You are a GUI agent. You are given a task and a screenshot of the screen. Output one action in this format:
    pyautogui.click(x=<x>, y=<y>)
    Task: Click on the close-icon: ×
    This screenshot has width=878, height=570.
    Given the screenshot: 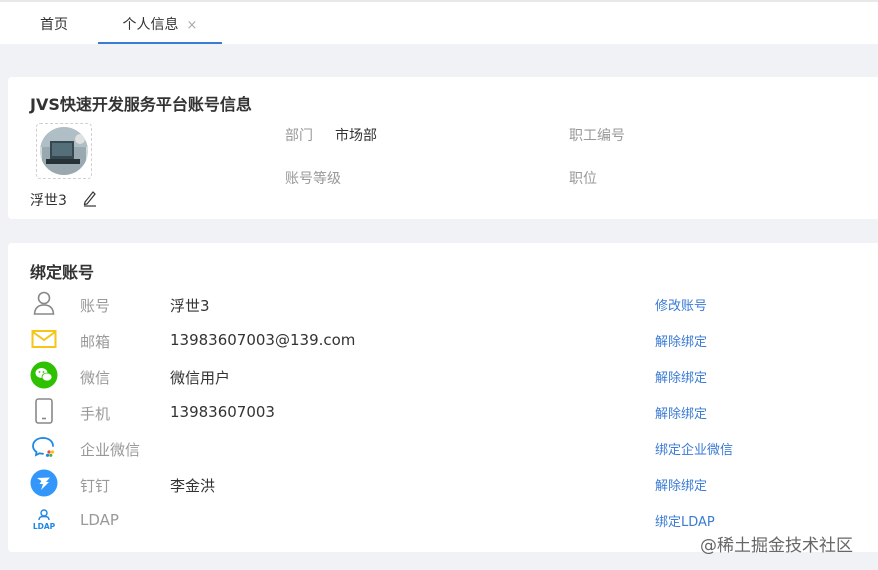 What is the action you would take?
    pyautogui.click(x=192, y=25)
    